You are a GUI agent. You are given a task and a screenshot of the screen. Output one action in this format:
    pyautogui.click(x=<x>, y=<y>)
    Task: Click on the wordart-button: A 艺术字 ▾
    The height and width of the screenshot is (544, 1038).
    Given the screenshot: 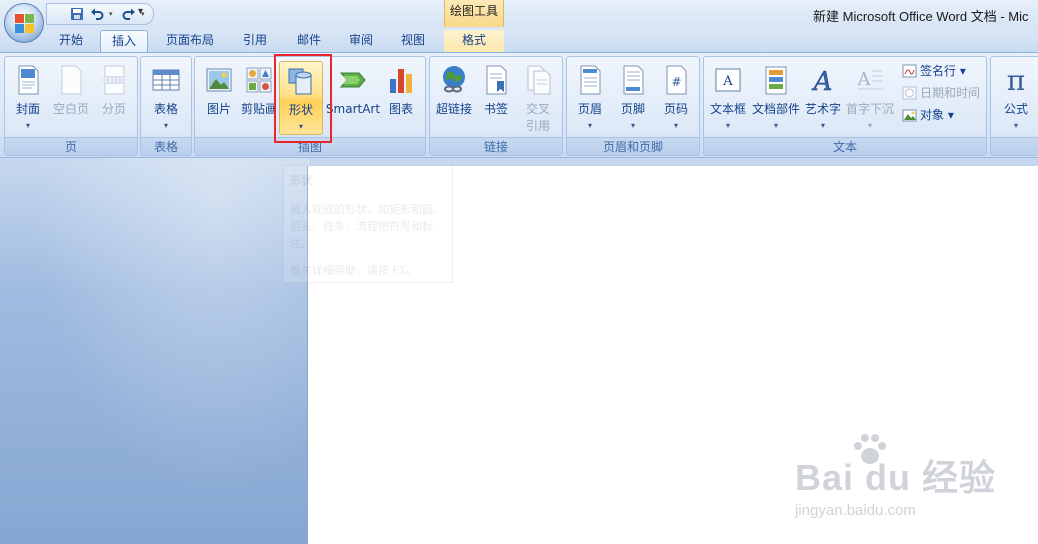 What is the action you would take?
    pyautogui.click(x=823, y=98)
    